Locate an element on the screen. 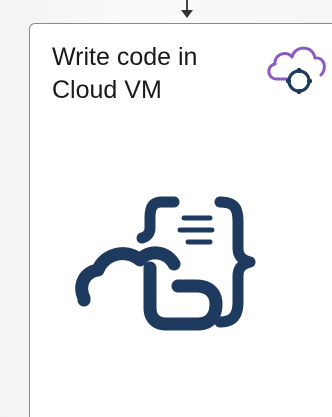 Image resolution: width=332 pixels, height=417 pixels. node-title: Write code in Cloud VM is located at coordinates (125, 73).